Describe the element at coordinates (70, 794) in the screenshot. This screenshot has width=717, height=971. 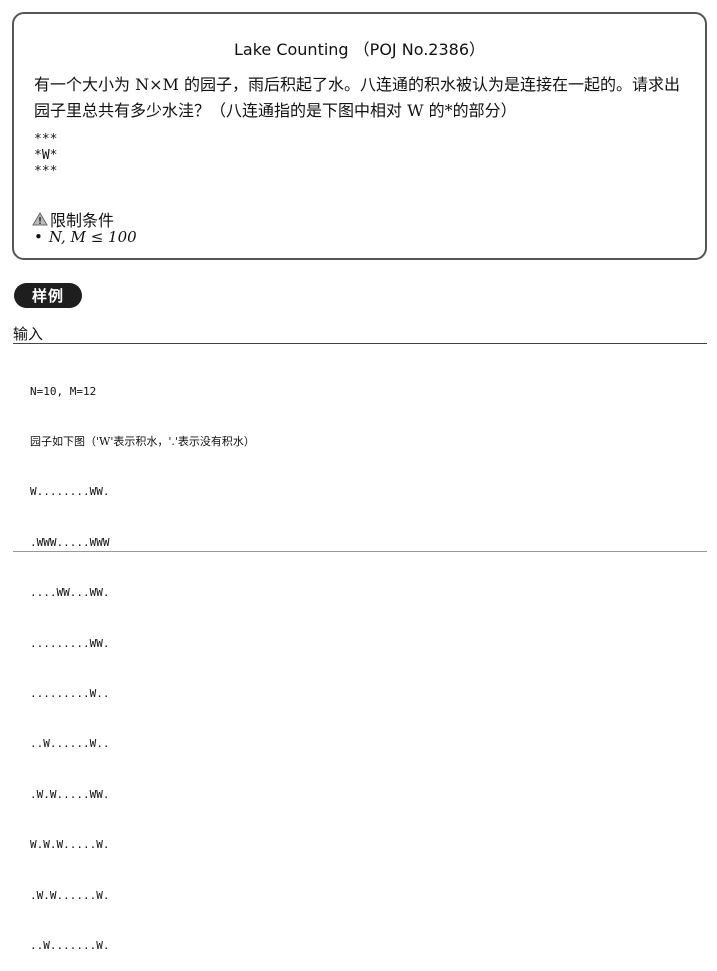
I see `input-line: .W.W.....WW.` at that location.